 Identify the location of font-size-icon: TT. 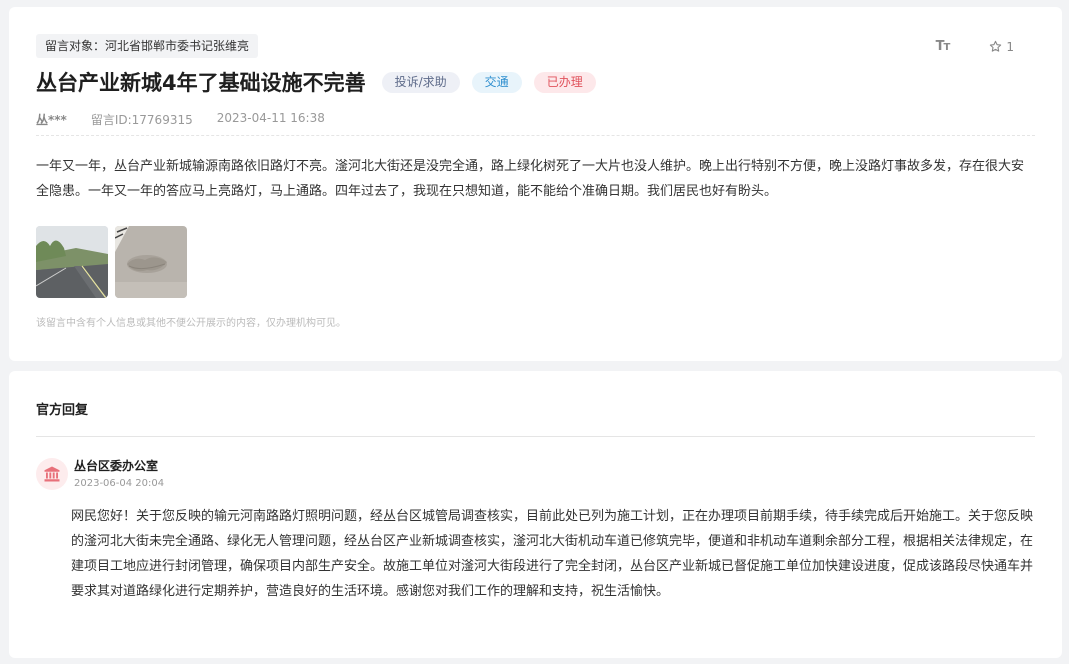
(943, 46).